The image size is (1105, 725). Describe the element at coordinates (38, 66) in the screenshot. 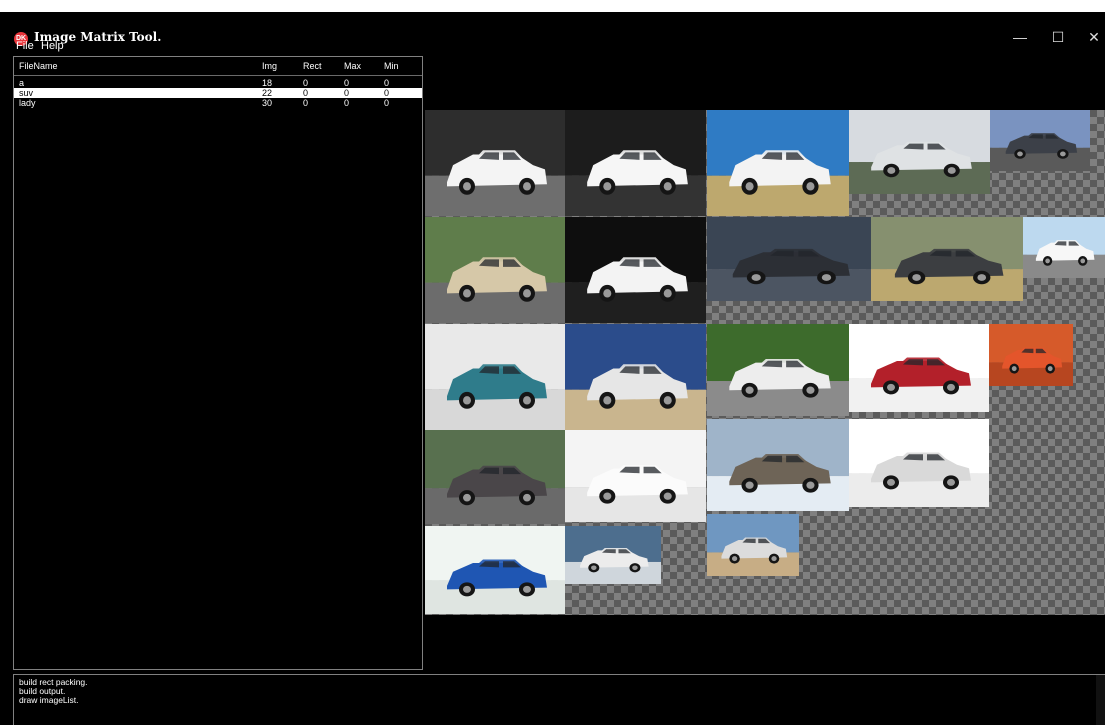

I see `column-header-filename: FileName` at that location.